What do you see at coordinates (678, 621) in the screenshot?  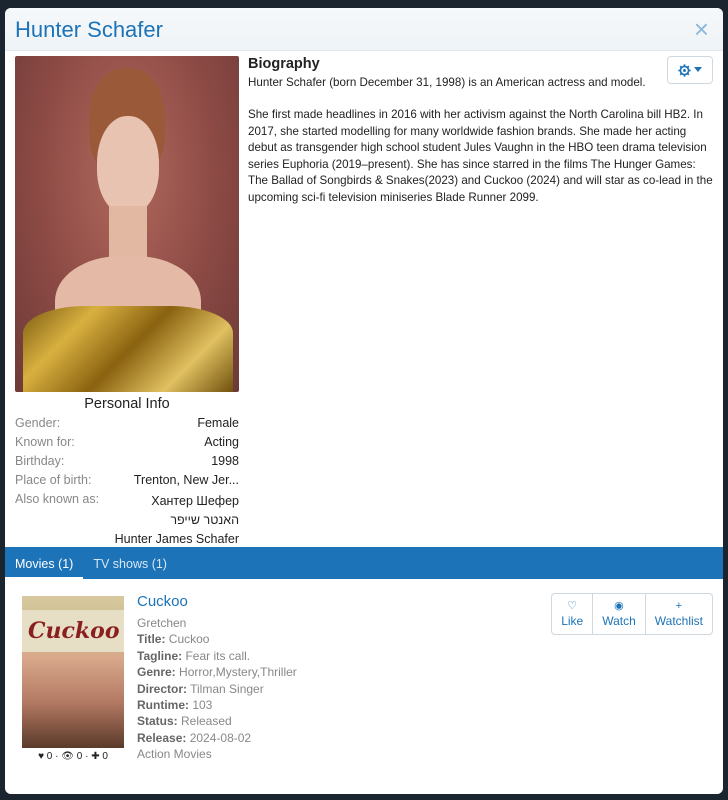 I see `watchlist-label: Watchlist` at bounding box center [678, 621].